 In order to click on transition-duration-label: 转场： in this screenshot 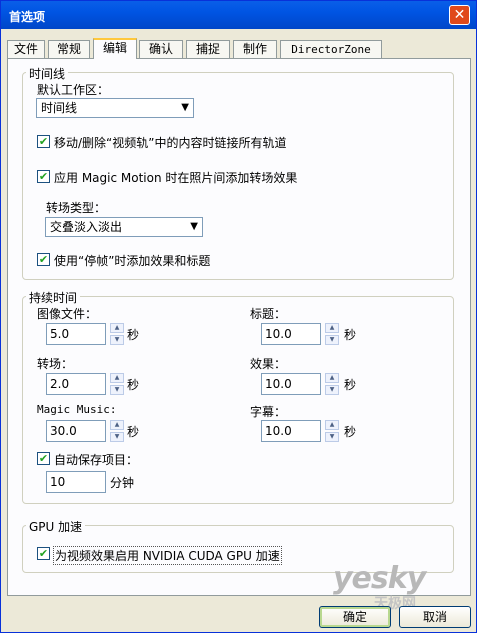, I will do `click(55, 364)`.